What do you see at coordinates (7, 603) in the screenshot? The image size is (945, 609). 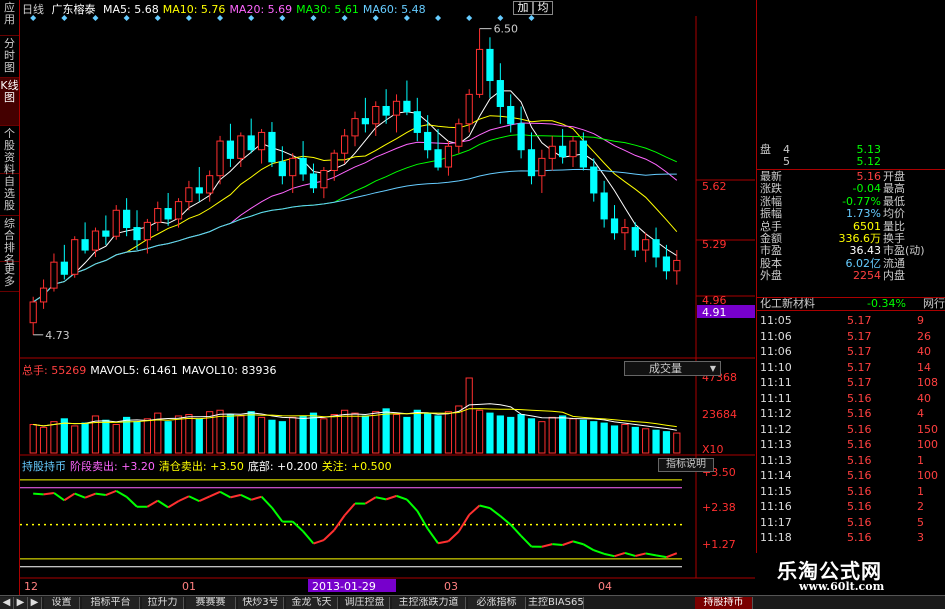 I see `scroll-left-icon: ◀` at bounding box center [7, 603].